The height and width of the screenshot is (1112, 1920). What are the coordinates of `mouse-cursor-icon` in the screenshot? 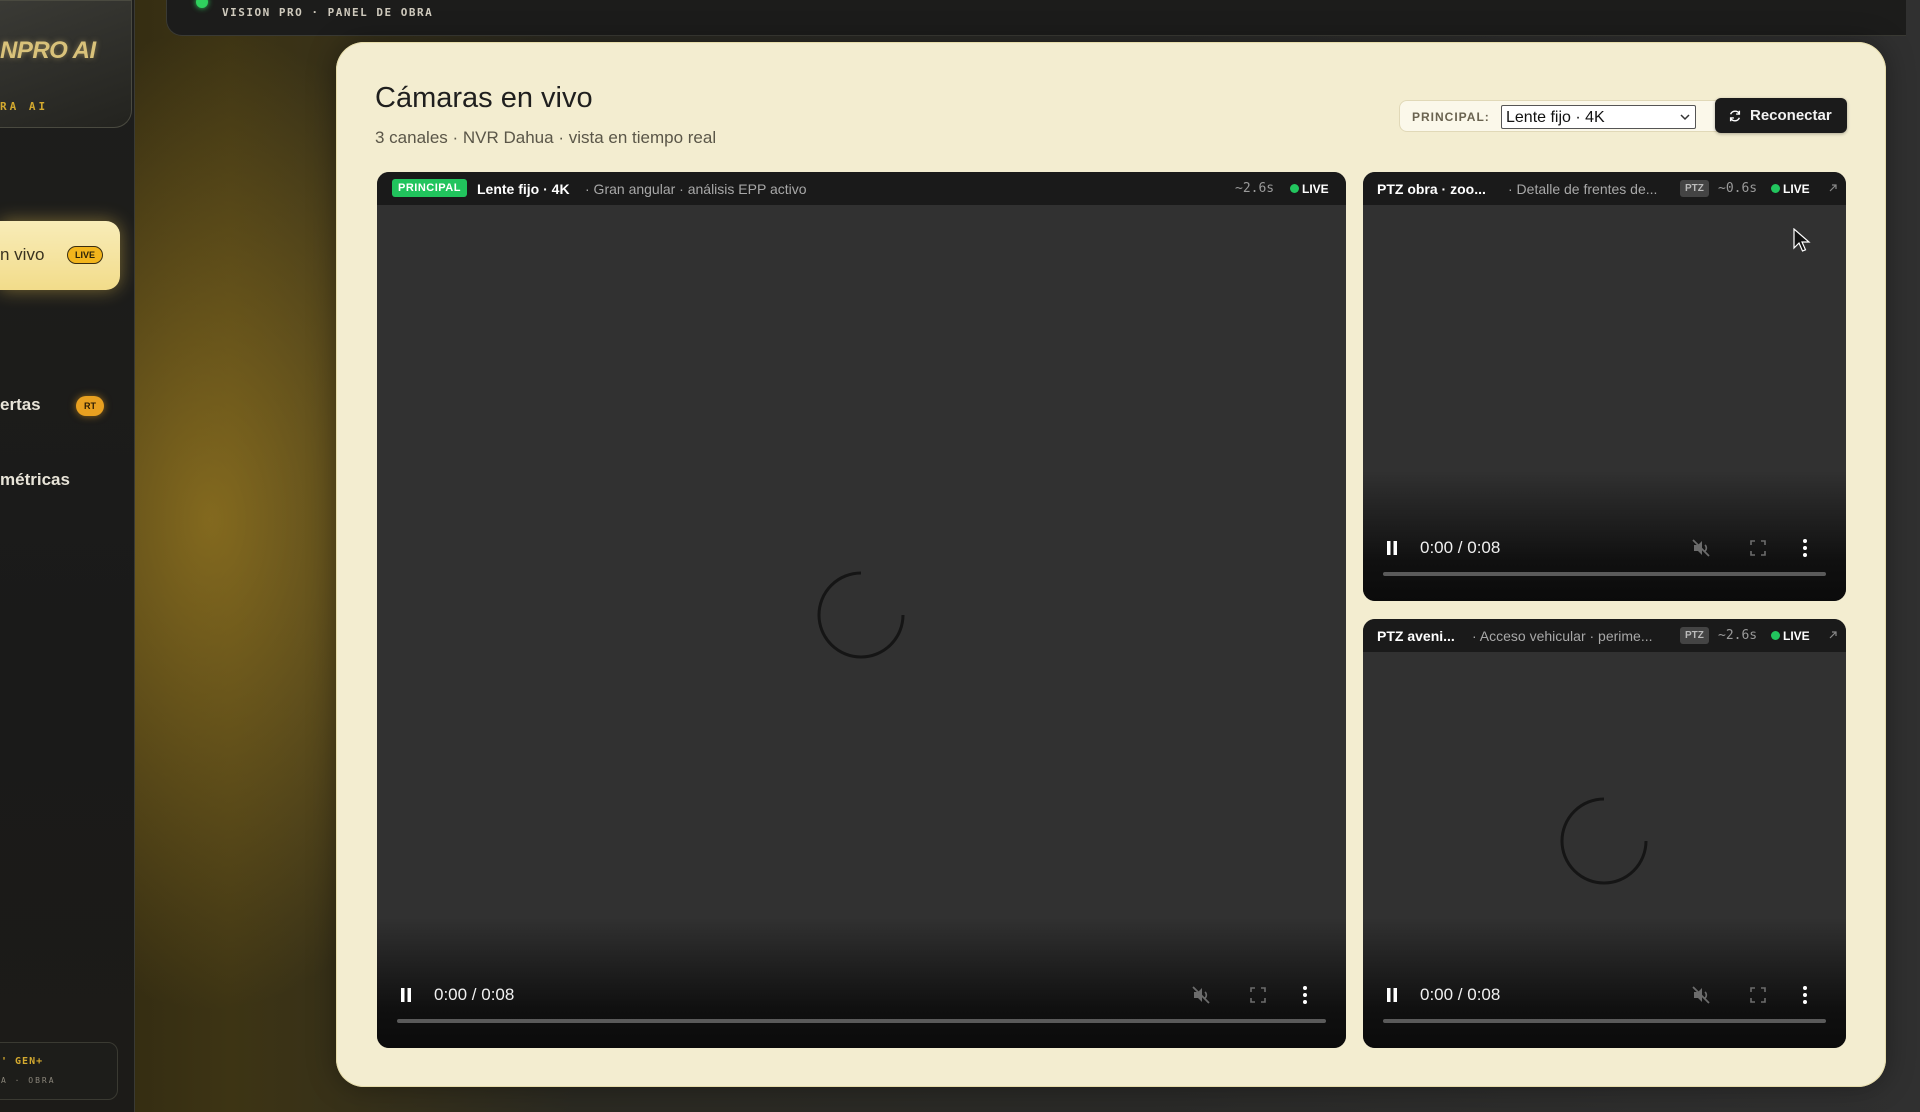 It's located at (1802, 240).